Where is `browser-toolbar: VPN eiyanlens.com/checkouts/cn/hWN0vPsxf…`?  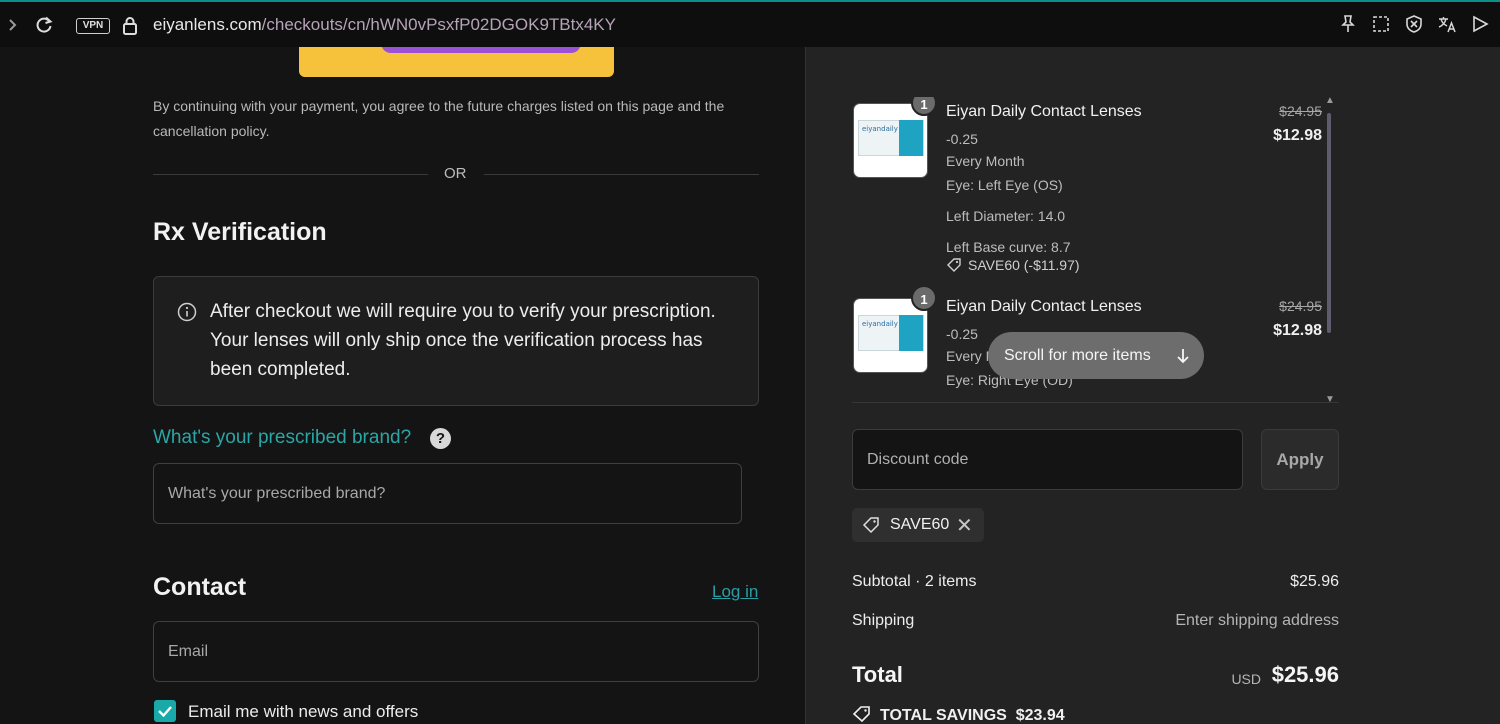 browser-toolbar: VPN eiyanlens.com/checkouts/cn/hWN0vPsxf… is located at coordinates (750, 23).